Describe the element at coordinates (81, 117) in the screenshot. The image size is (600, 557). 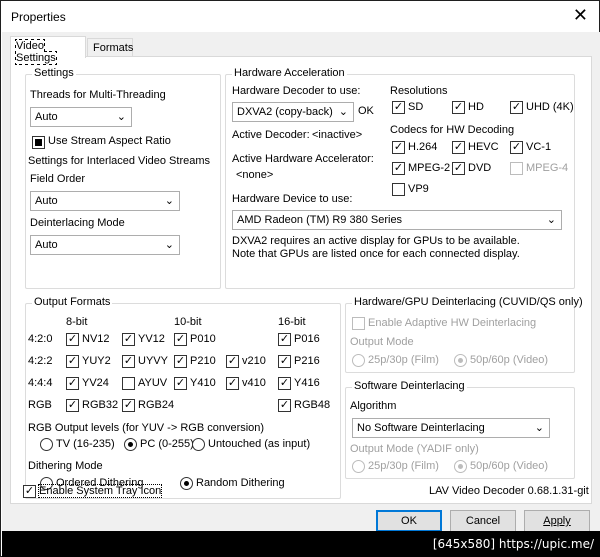
I see `threads-select: Auto ⌄` at that location.